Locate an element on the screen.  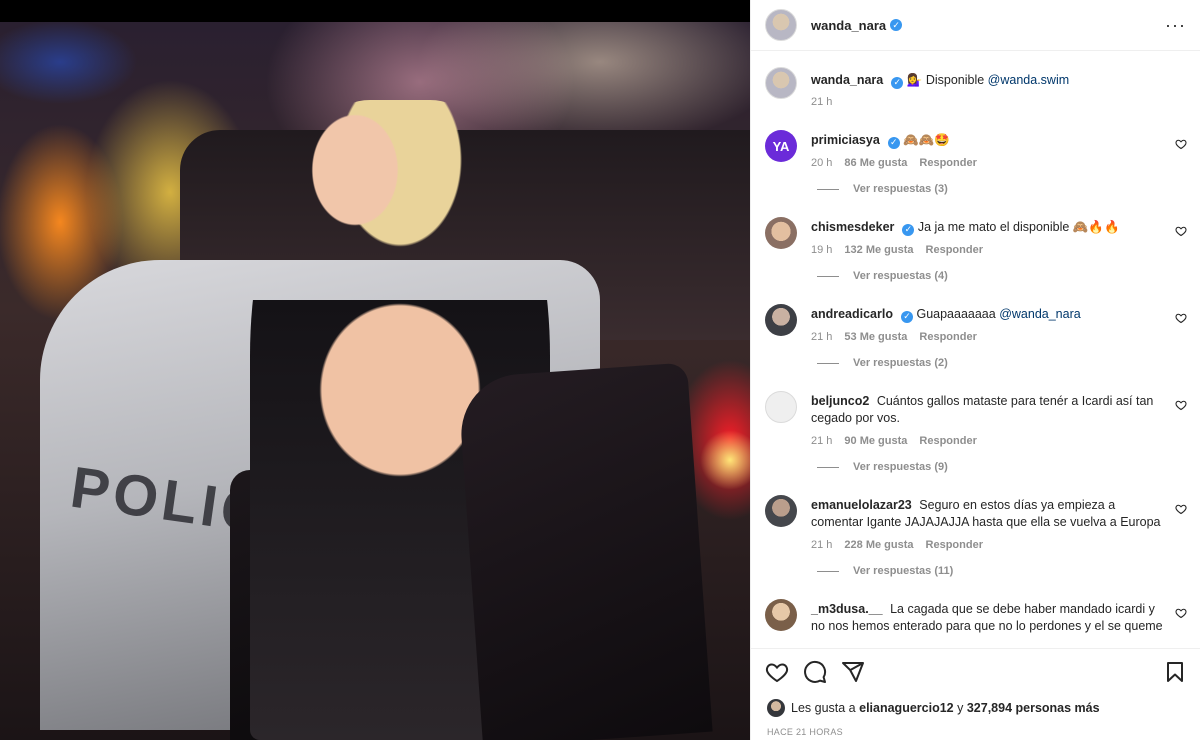
view-replies-label: Ver respuestas (4) is located at coordinates (900, 276).